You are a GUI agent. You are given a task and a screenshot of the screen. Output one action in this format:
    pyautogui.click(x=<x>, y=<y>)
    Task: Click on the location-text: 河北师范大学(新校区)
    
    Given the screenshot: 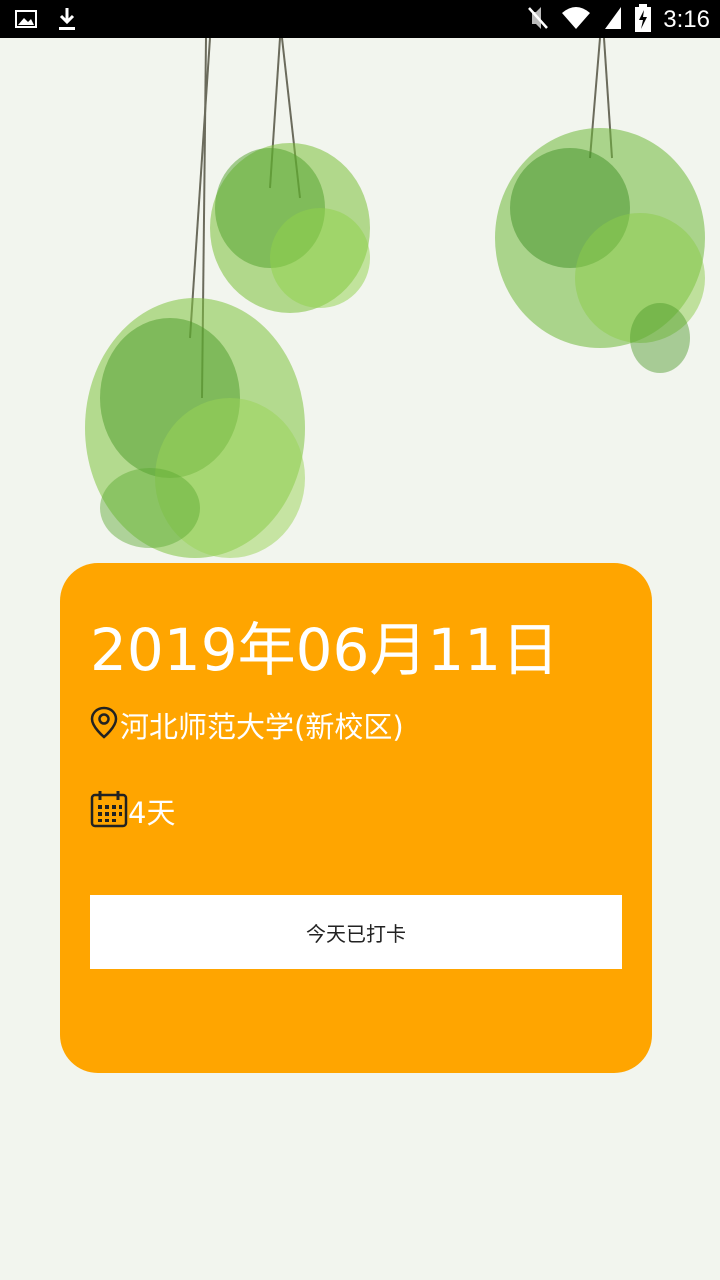 What is the action you would take?
    pyautogui.click(x=262, y=727)
    